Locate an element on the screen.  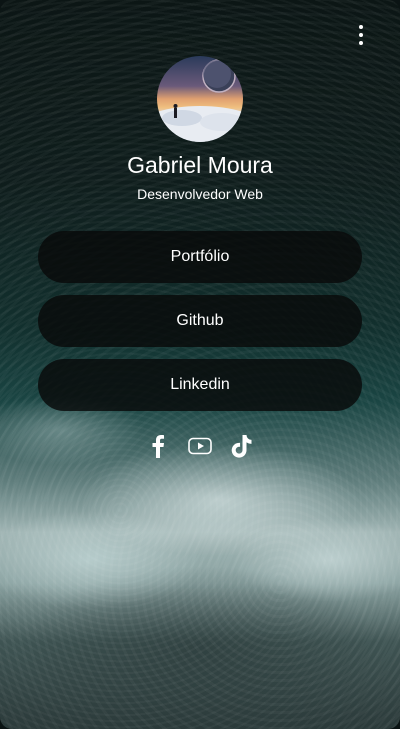
profile-role: Desenvolvedor Web is located at coordinates (200, 194).